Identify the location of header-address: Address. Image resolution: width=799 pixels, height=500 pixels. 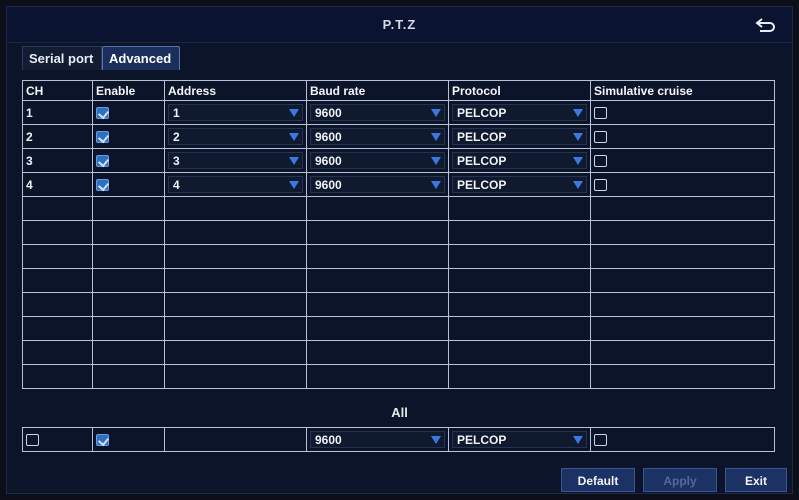
(235, 90).